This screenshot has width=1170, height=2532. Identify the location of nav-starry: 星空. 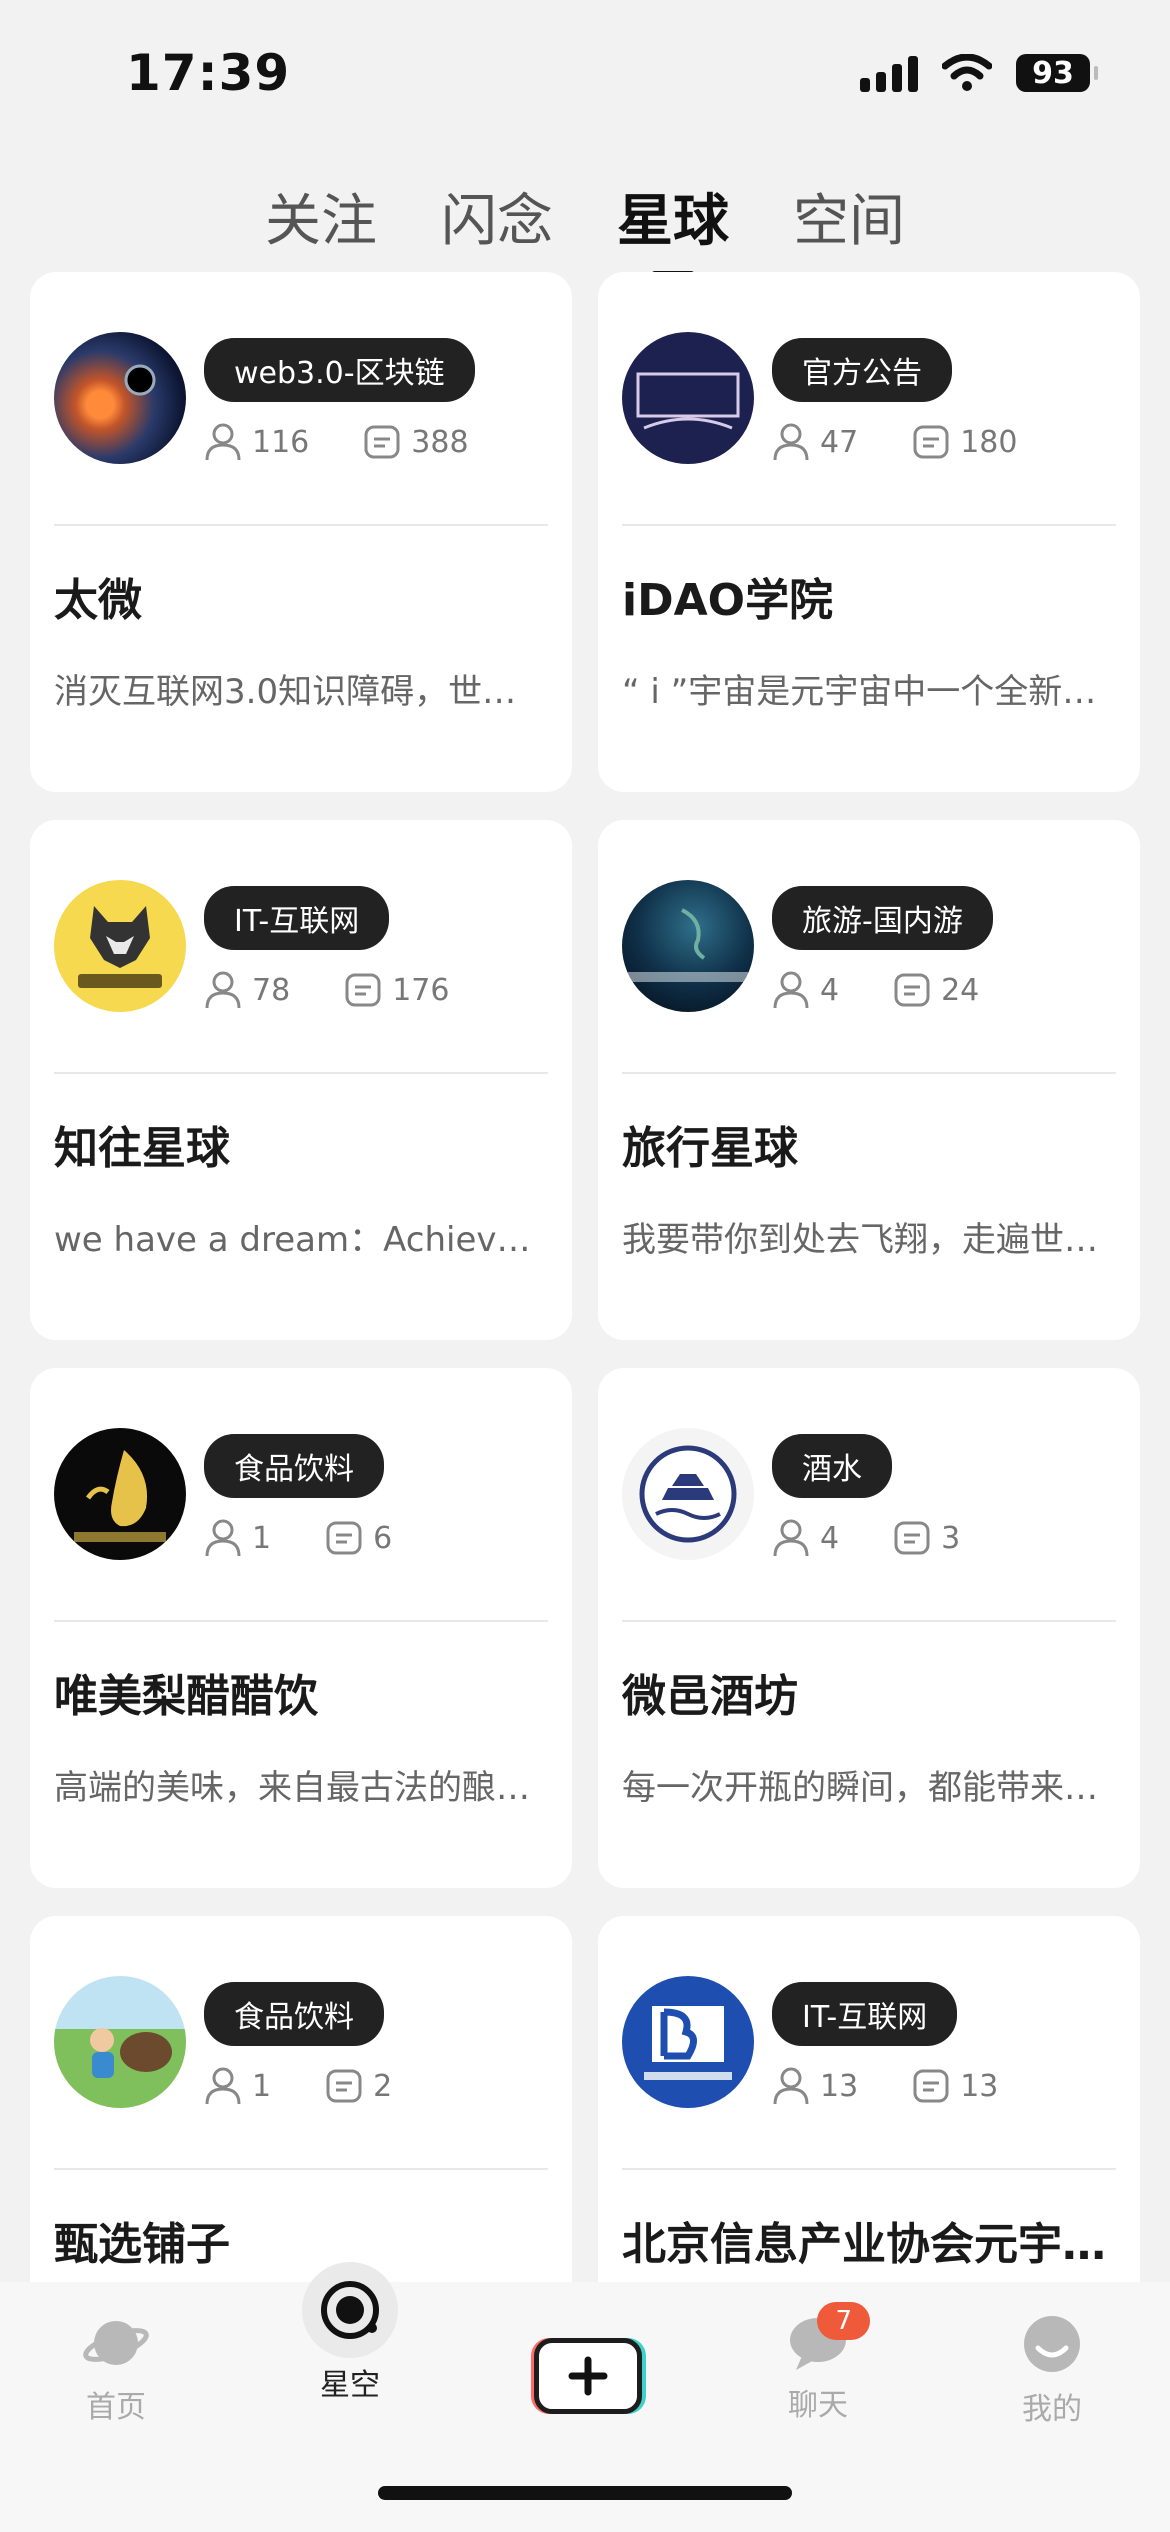
(350, 2332).